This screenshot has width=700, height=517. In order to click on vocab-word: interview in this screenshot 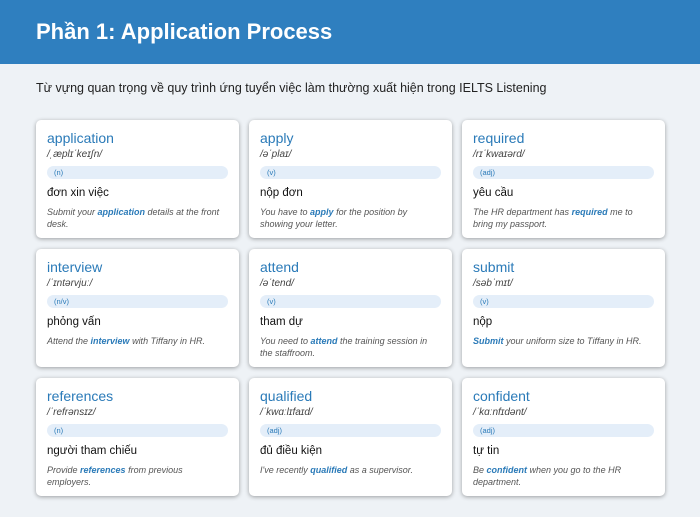, I will do `click(75, 267)`.